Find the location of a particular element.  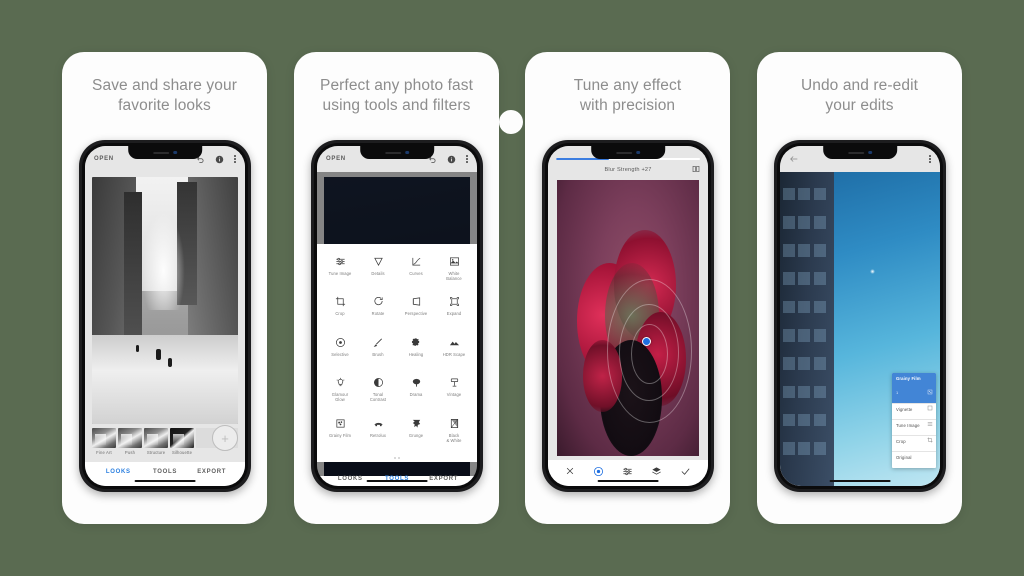

tool-tonal-contrast: Tonal Contrast is located at coordinates (378, 393).